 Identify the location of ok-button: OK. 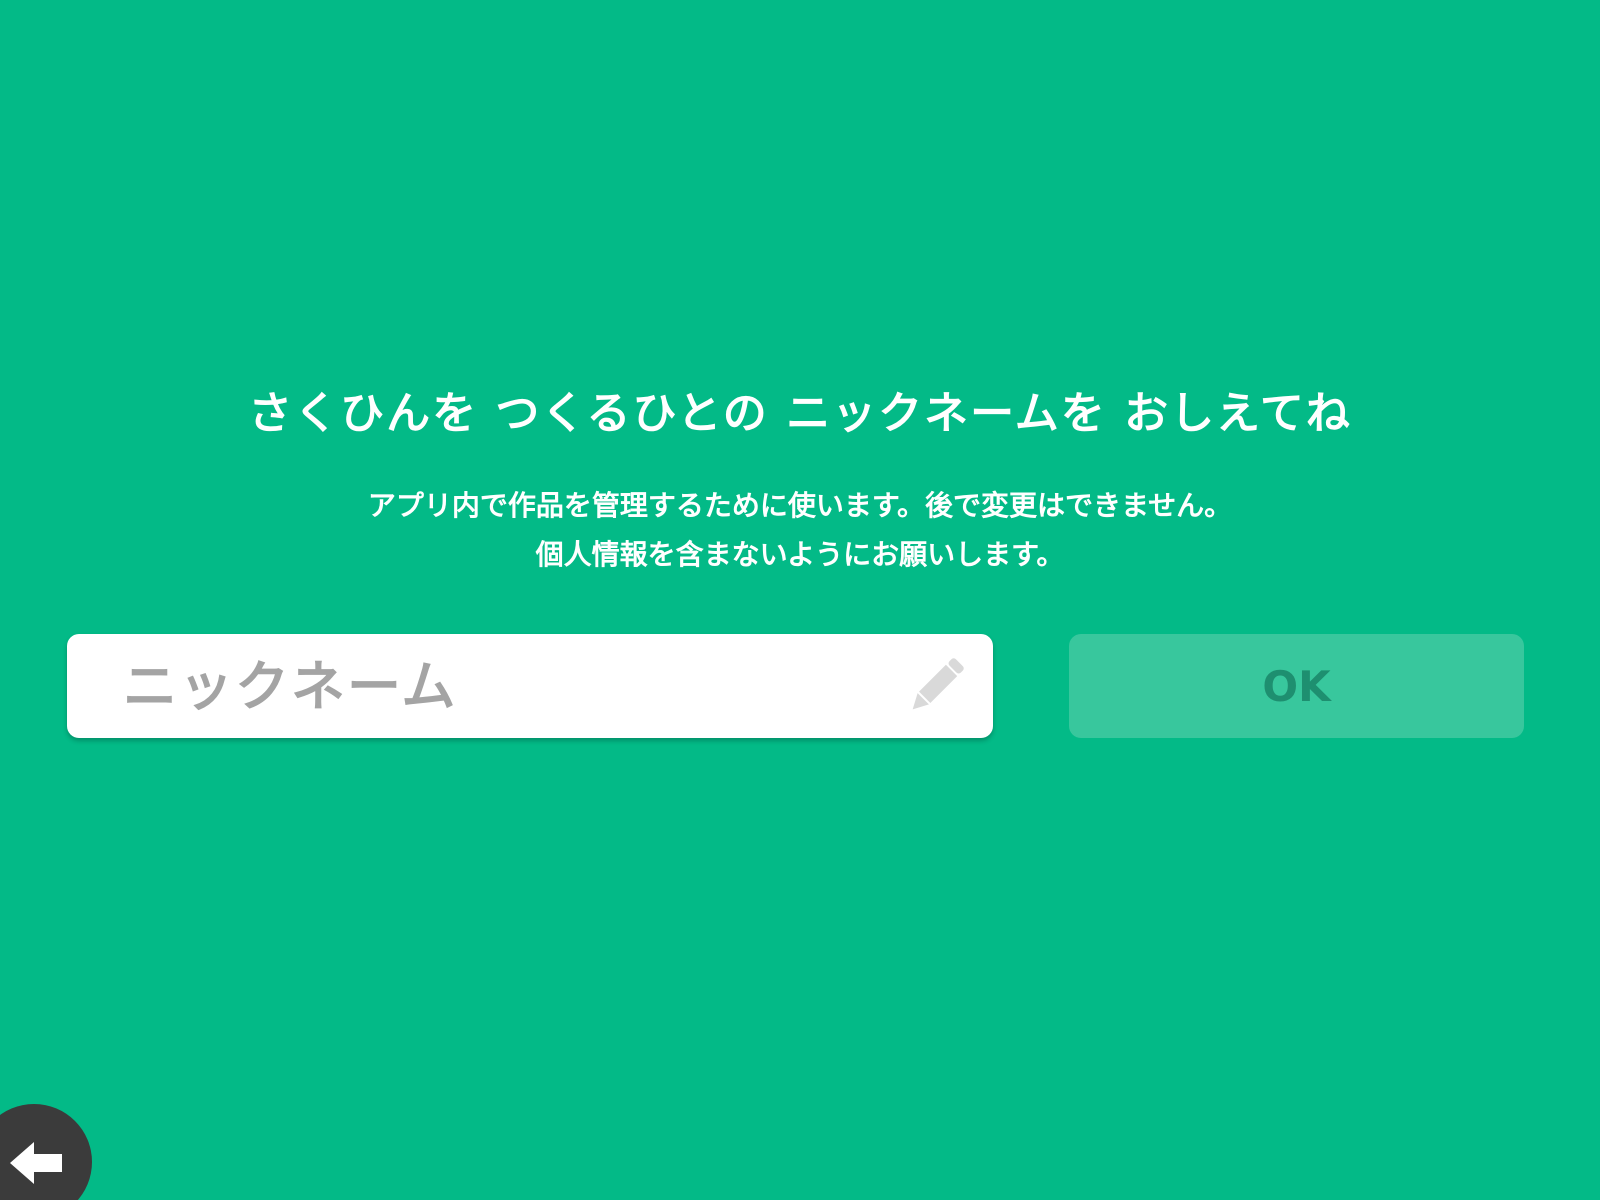
(1296, 686).